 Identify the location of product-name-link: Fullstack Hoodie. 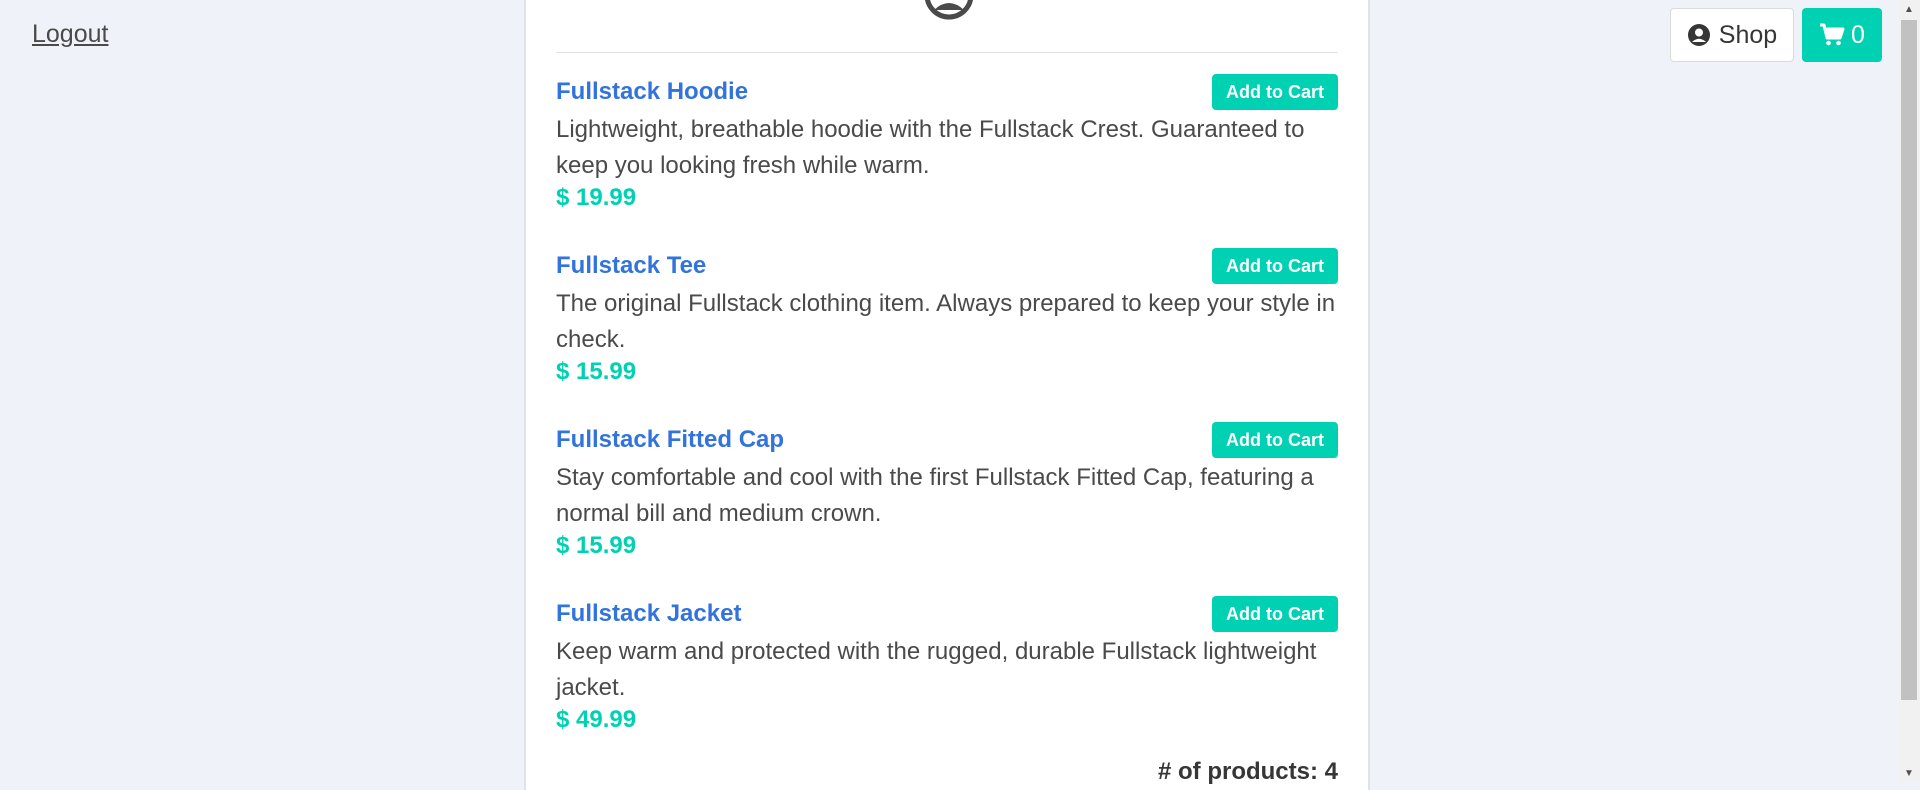
(652, 92).